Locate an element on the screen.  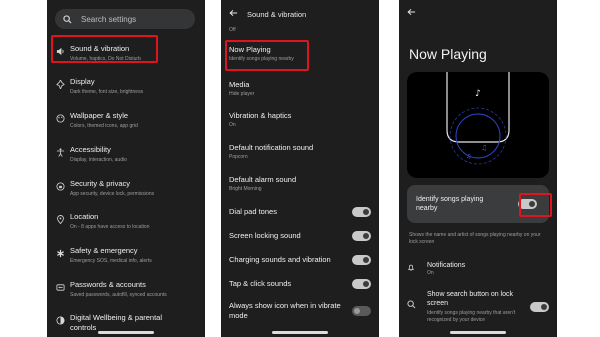
item-subtitle: Dark theme, font size, brightness is located at coordinates (107, 92).